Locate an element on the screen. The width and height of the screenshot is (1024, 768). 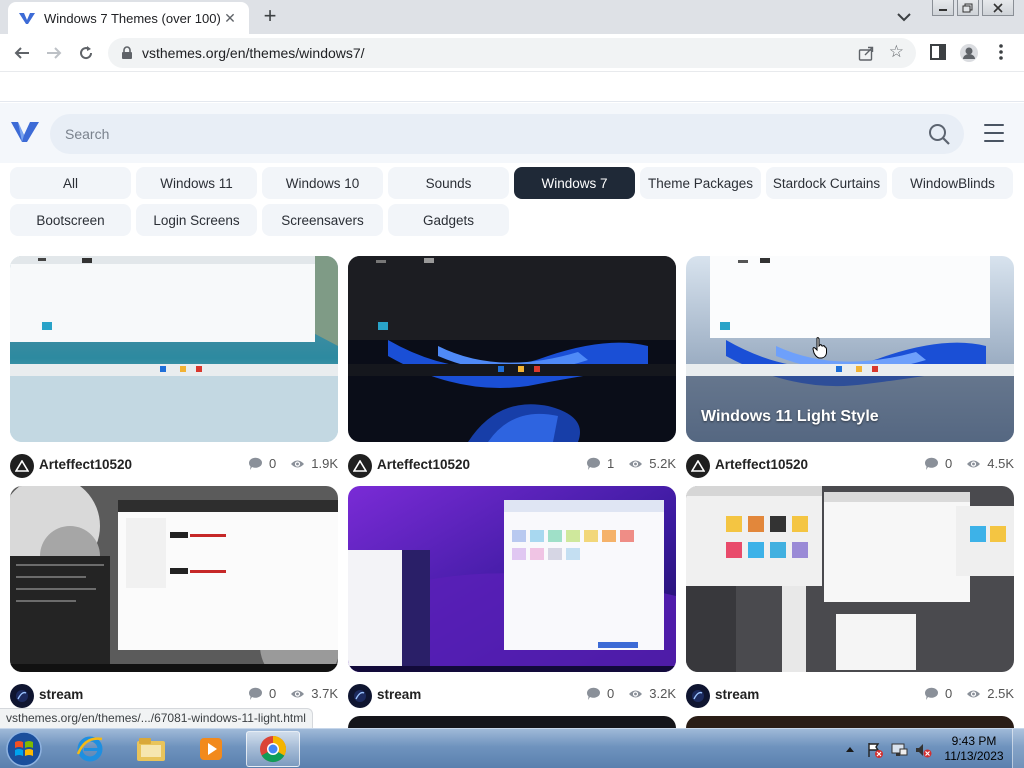
hand-cursor-icon is located at coordinates (819, 348).